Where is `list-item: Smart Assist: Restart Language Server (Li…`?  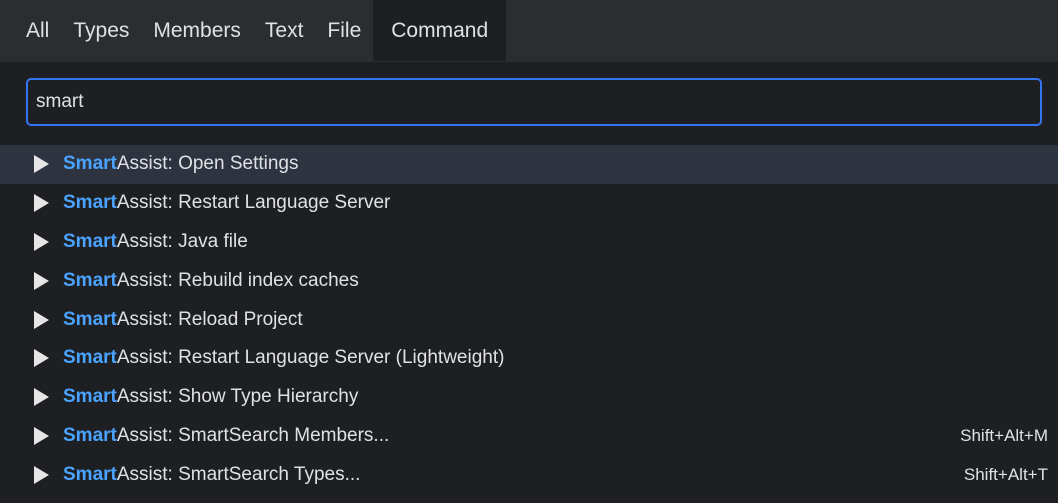
list-item: Smart Assist: Restart Language Server (Li… is located at coordinates (529, 358).